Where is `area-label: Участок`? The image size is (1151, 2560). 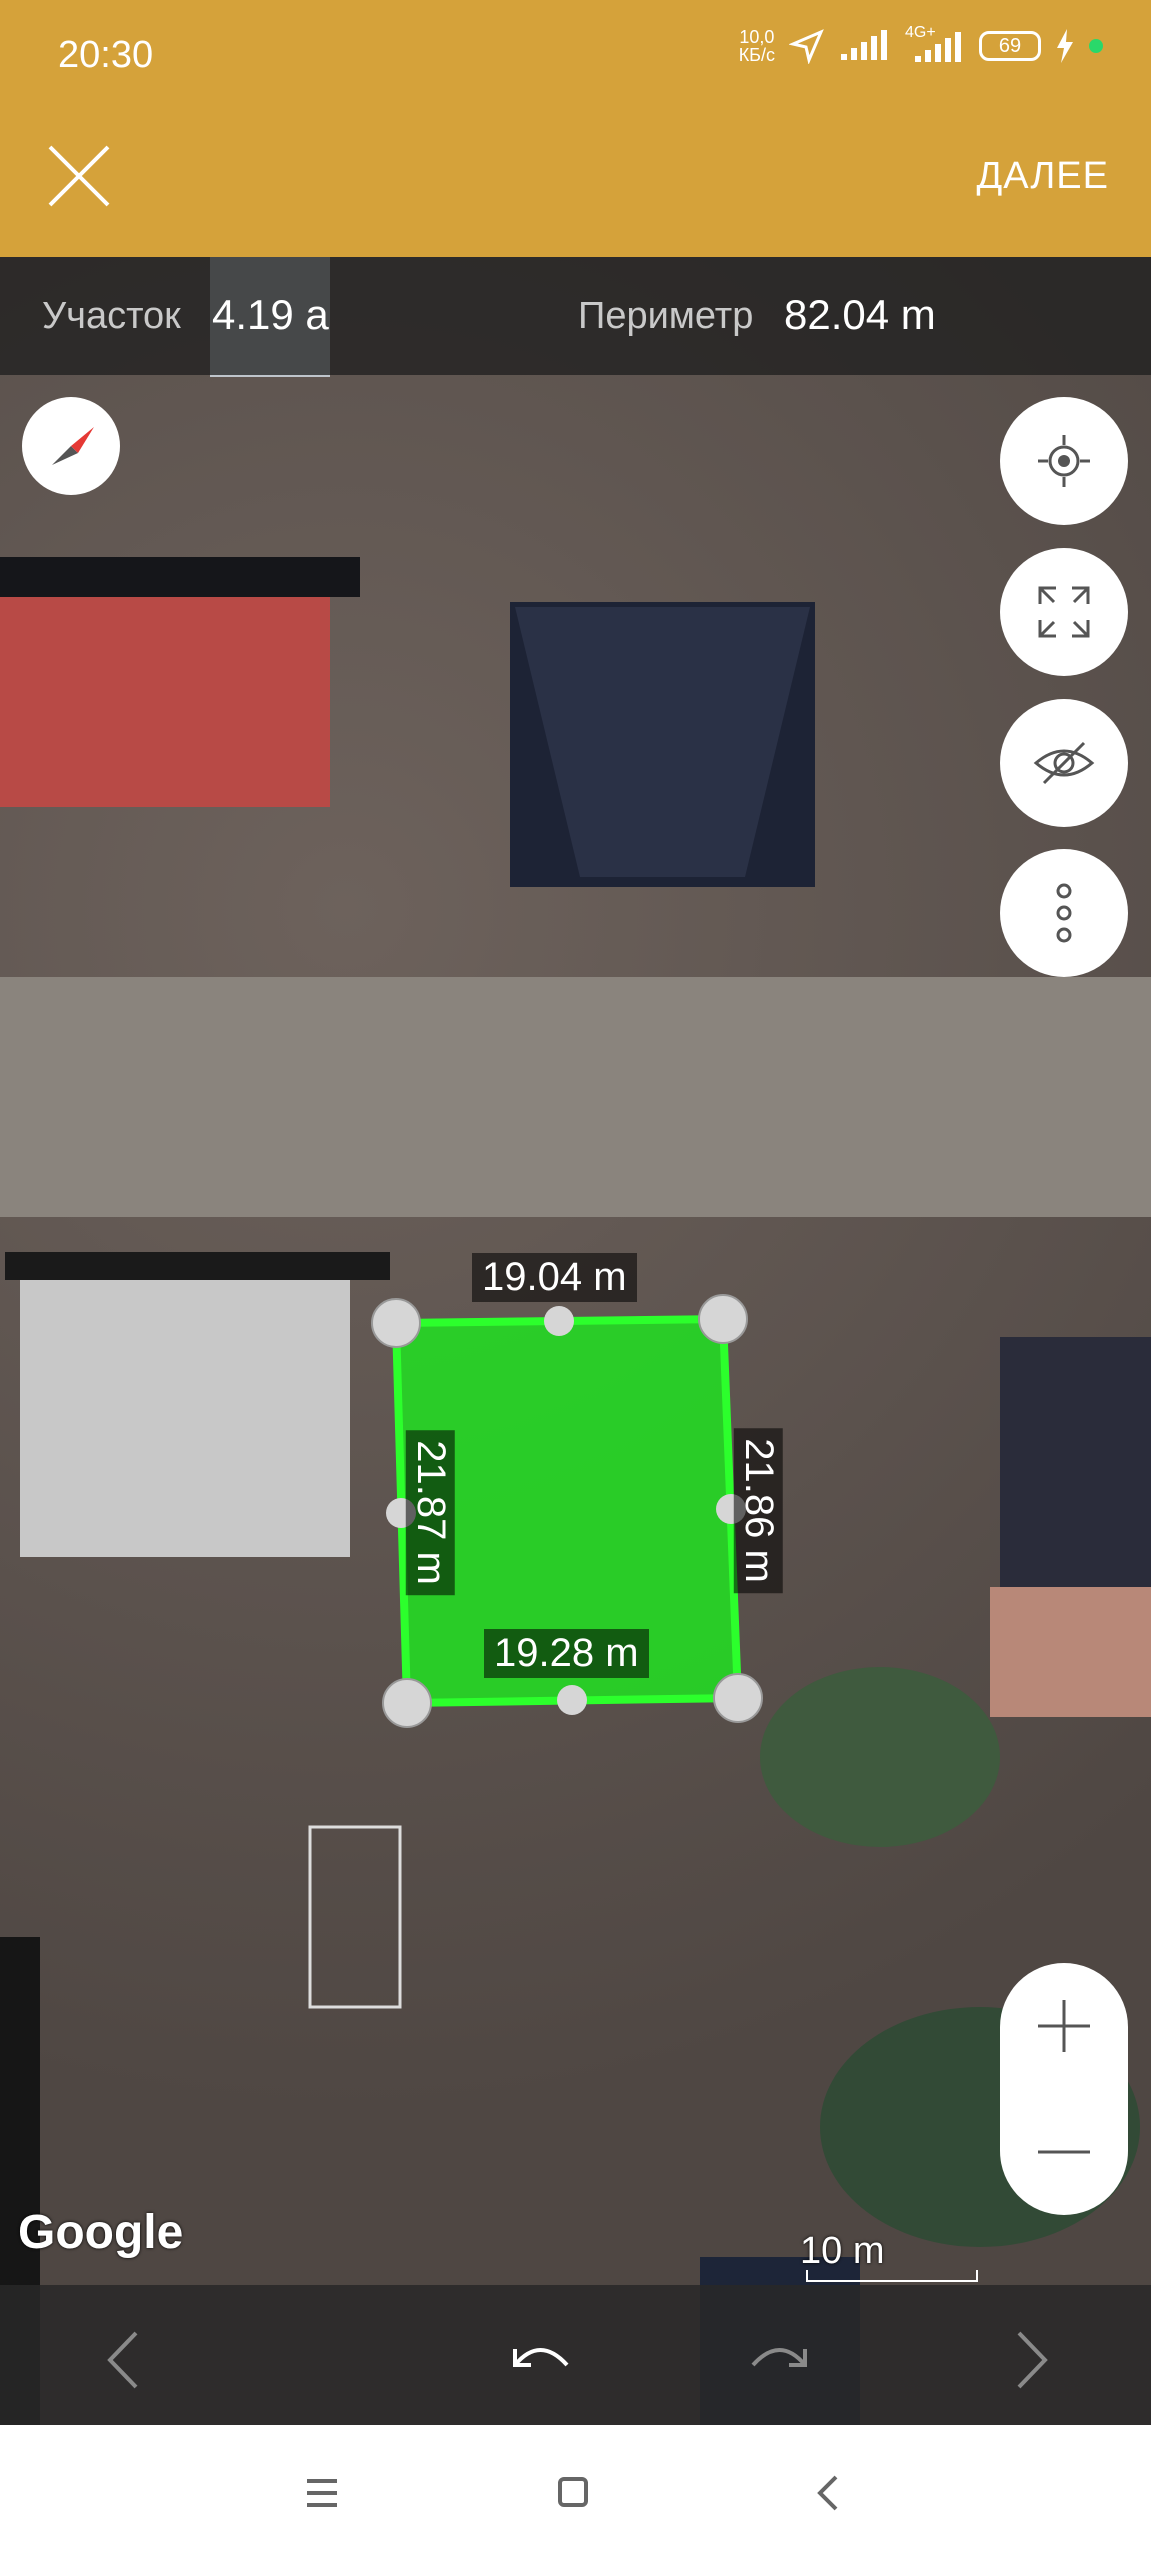 area-label: Участок is located at coordinates (111, 316).